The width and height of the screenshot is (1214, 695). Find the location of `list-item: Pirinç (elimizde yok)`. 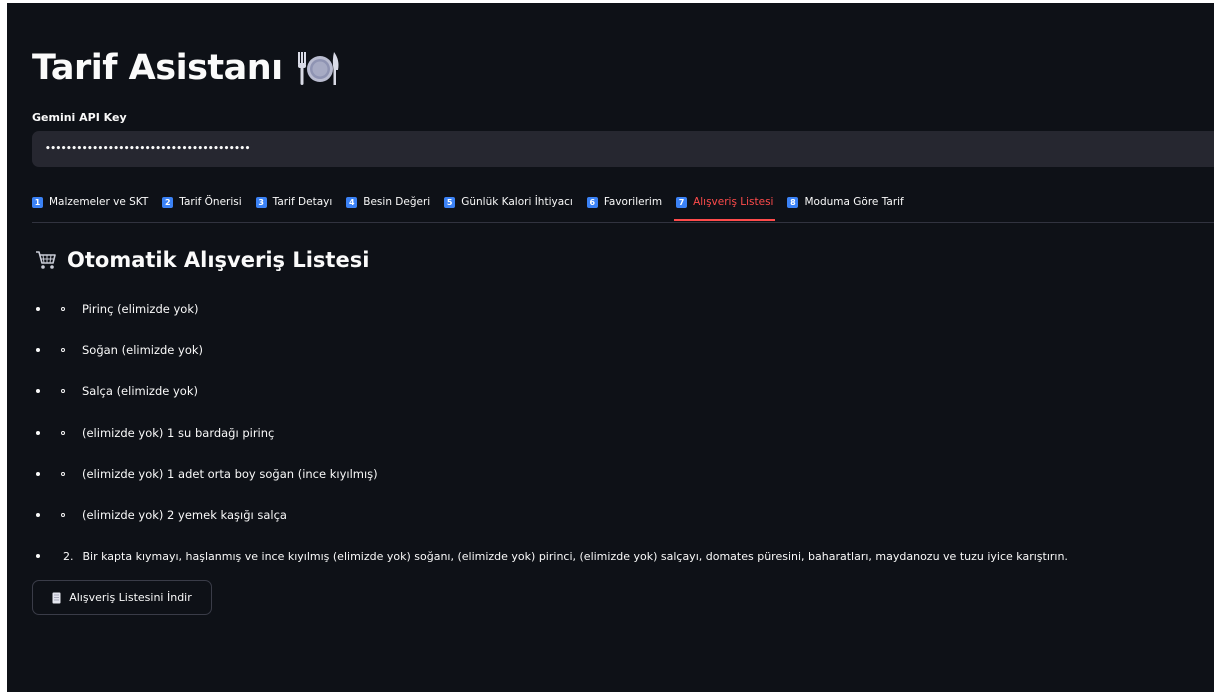

list-item: Pirinç (elimizde yok) is located at coordinates (115, 309).